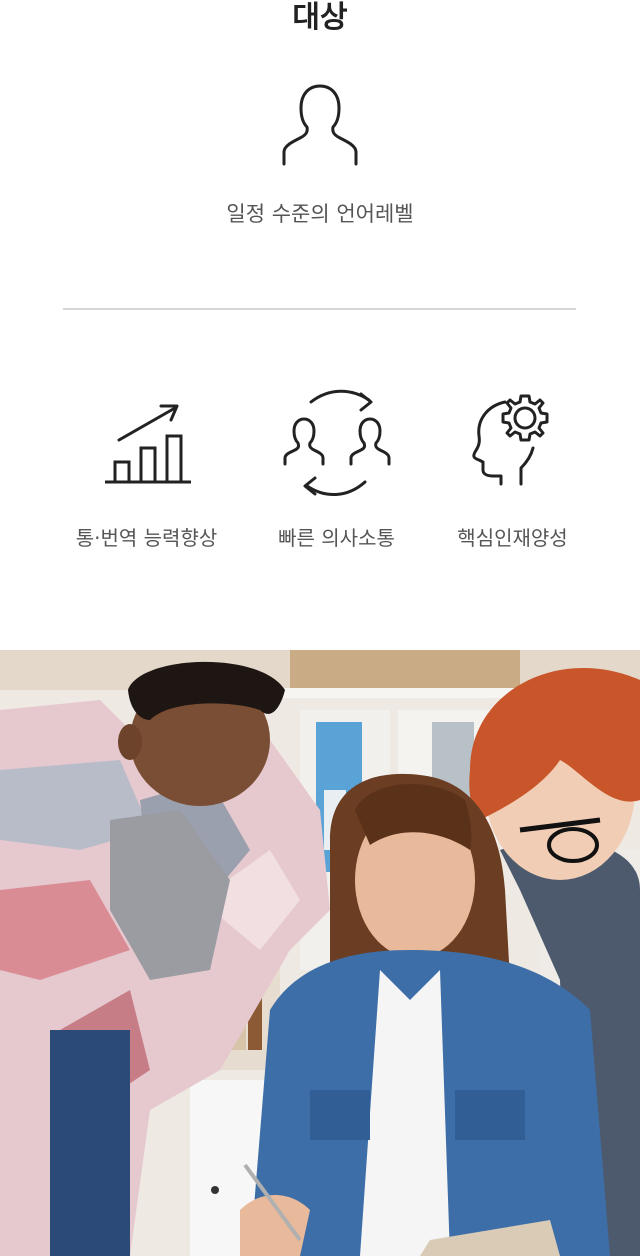 The width and height of the screenshot is (640, 1256). I want to click on person-icon, so click(320, 125).